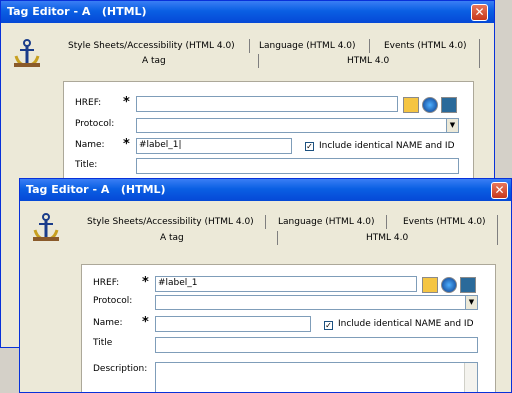 This screenshot has width=512, height=393. Describe the element at coordinates (113, 301) in the screenshot. I see `protocol-label: Protocol:` at that location.